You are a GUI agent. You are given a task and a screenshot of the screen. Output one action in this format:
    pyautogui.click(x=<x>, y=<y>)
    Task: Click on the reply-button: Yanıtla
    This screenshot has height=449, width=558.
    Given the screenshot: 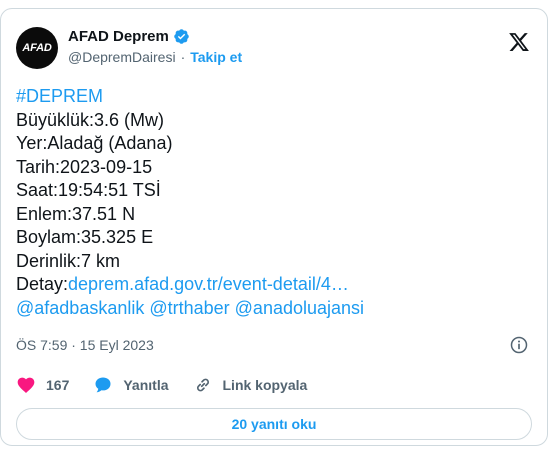 What is the action you would take?
    pyautogui.click(x=131, y=385)
    